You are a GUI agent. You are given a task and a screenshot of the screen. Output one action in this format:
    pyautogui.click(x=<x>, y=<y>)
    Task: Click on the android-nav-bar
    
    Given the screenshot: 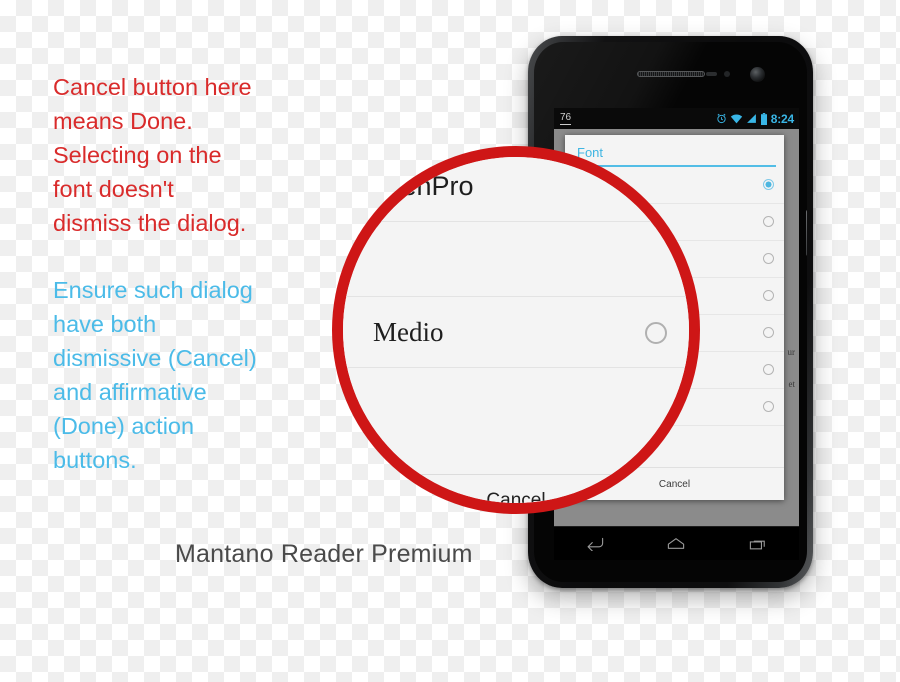 What is the action you would take?
    pyautogui.click(x=676, y=543)
    